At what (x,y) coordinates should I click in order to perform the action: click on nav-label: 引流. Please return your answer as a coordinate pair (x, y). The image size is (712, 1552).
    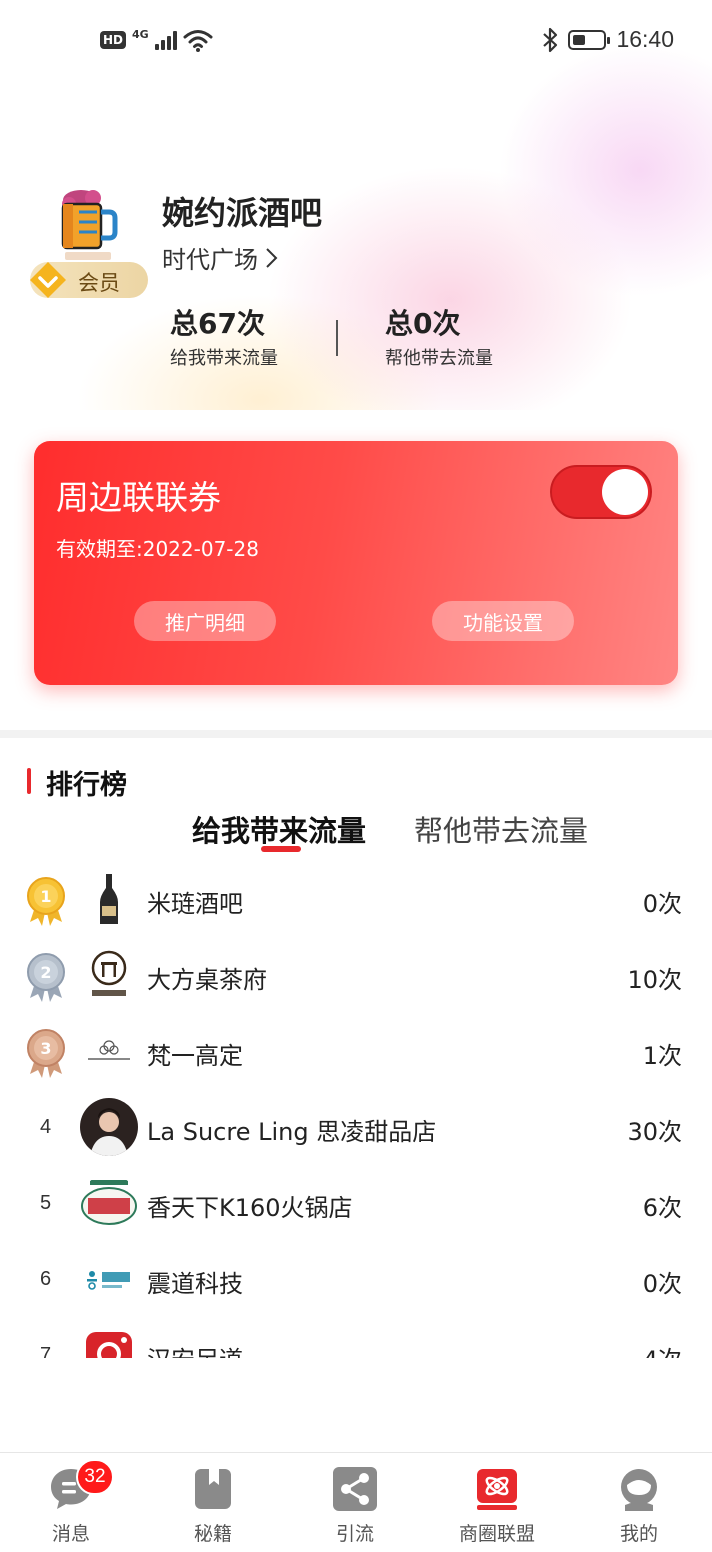
    Looking at the image, I should click on (354, 1534).